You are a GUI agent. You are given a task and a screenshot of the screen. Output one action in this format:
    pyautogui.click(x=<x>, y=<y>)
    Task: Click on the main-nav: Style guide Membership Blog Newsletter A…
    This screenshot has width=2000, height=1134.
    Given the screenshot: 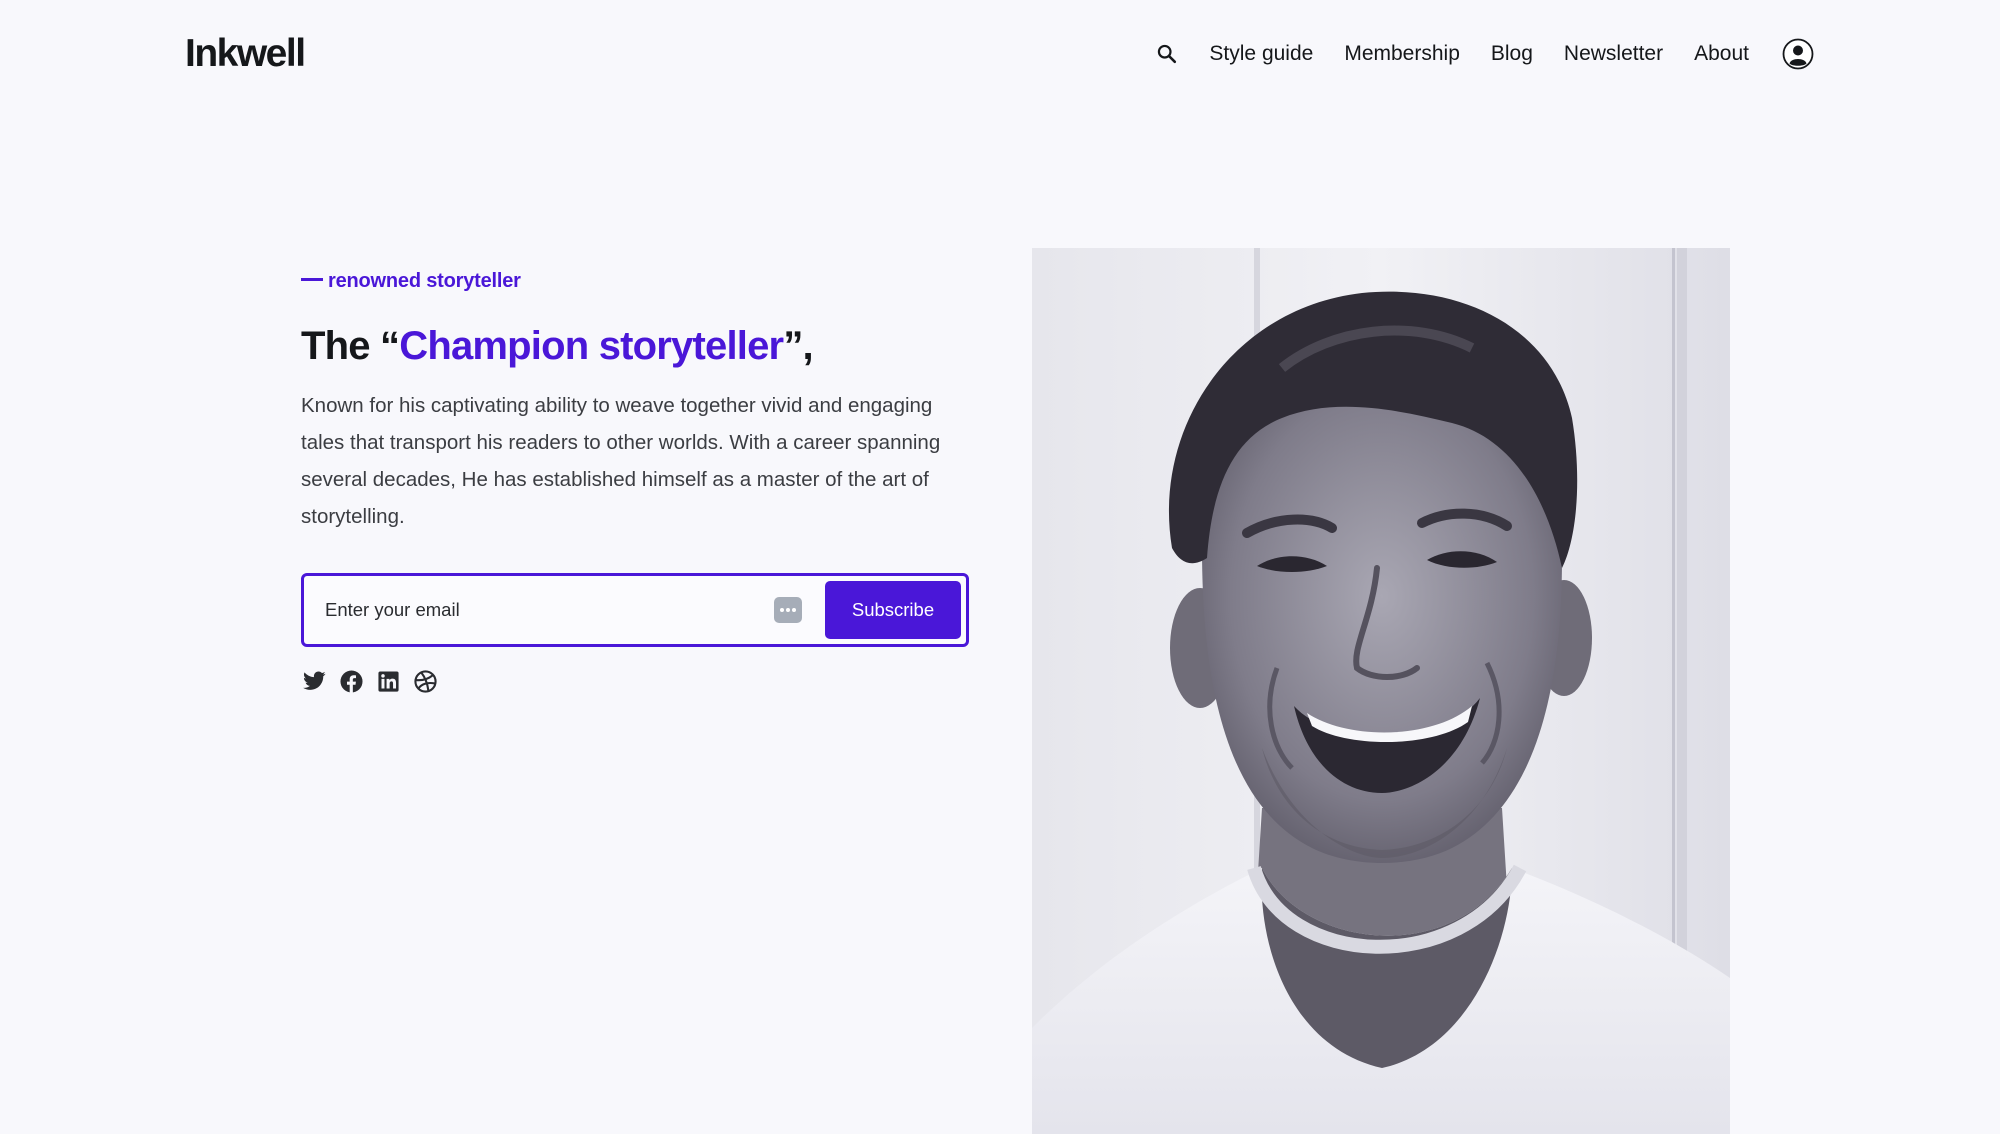 What is the action you would take?
    pyautogui.click(x=1484, y=54)
    